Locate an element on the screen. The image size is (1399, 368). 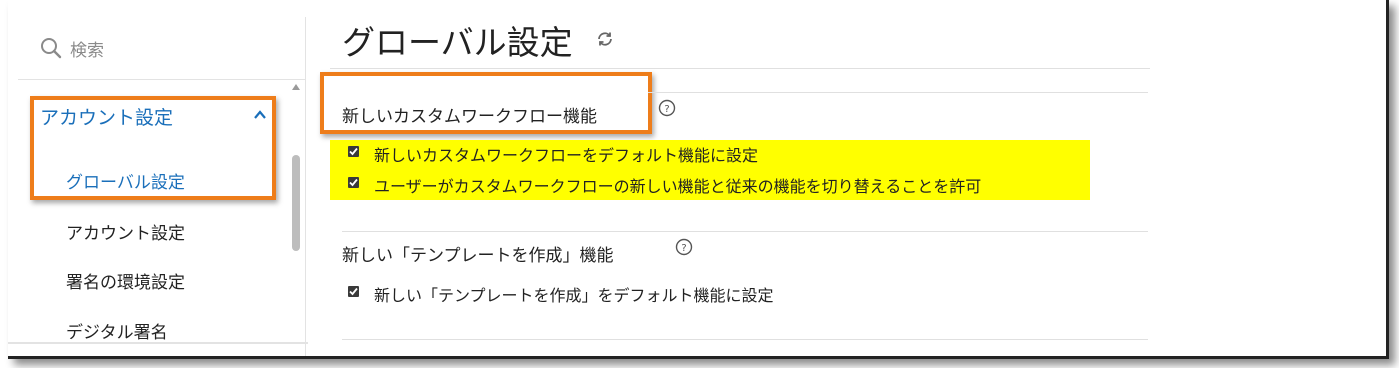
title-divider is located at coordinates (740, 68).